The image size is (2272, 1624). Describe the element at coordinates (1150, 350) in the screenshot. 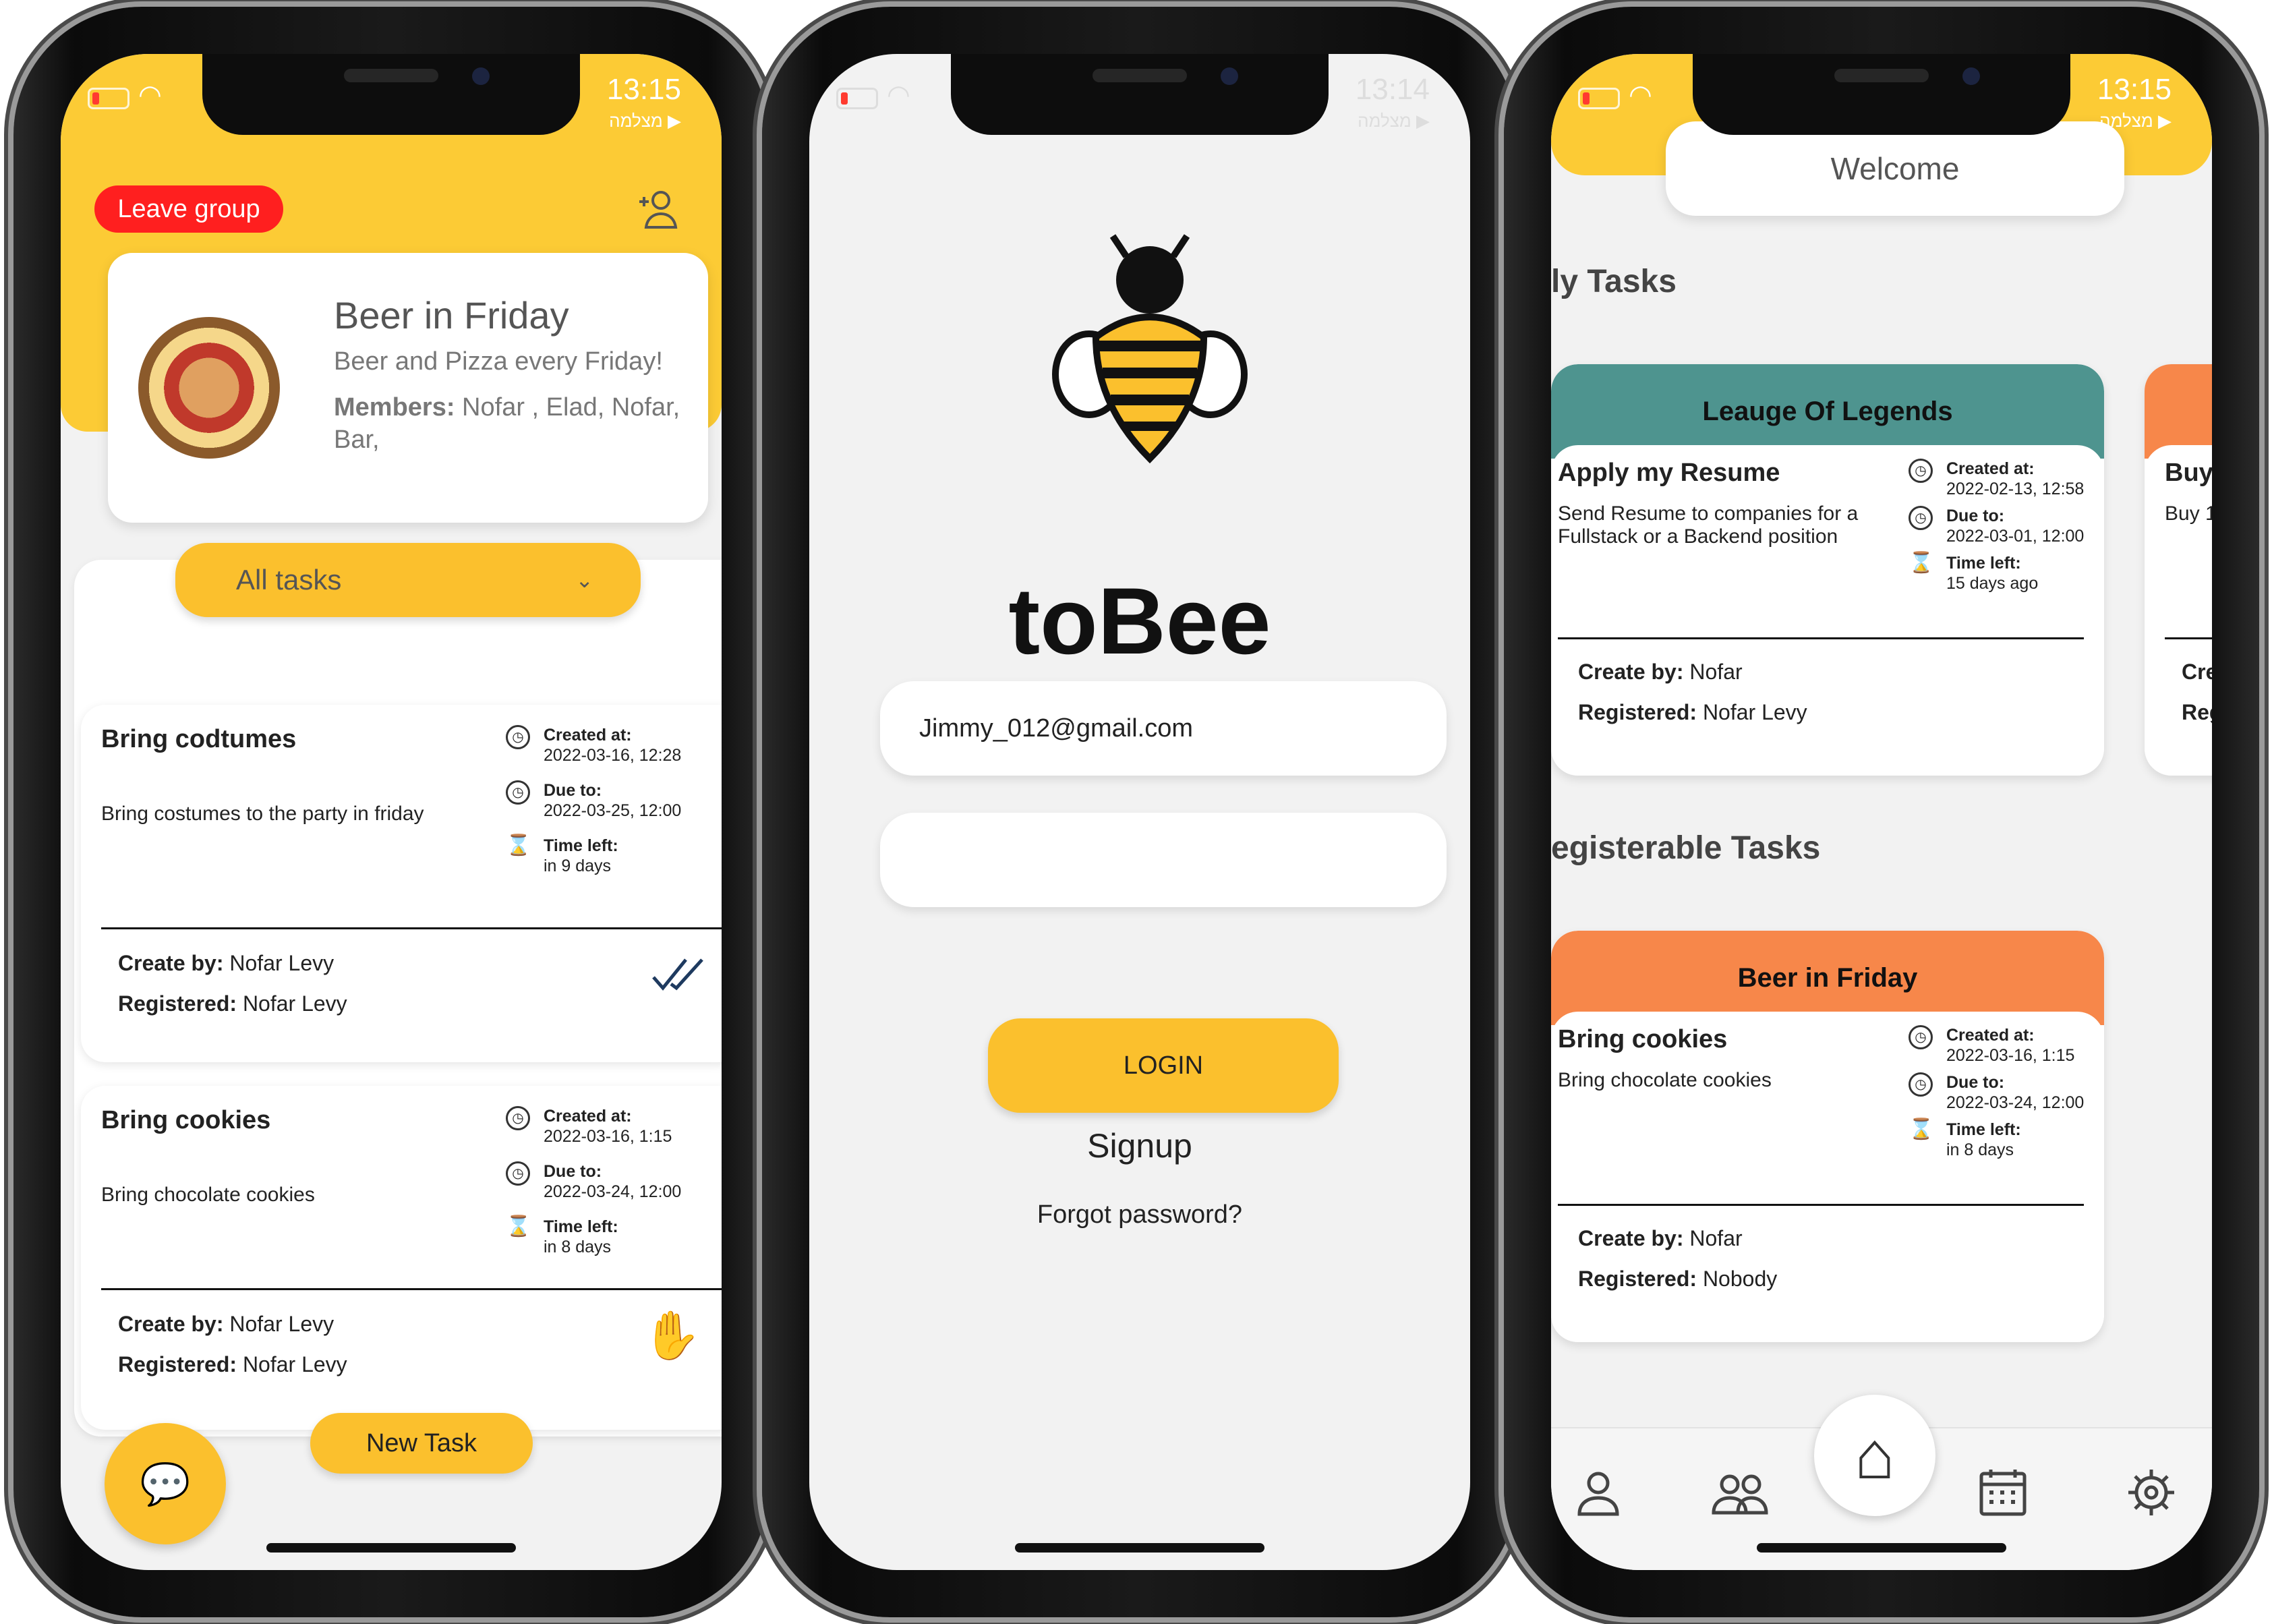

I see `bee-logo-icon` at that location.